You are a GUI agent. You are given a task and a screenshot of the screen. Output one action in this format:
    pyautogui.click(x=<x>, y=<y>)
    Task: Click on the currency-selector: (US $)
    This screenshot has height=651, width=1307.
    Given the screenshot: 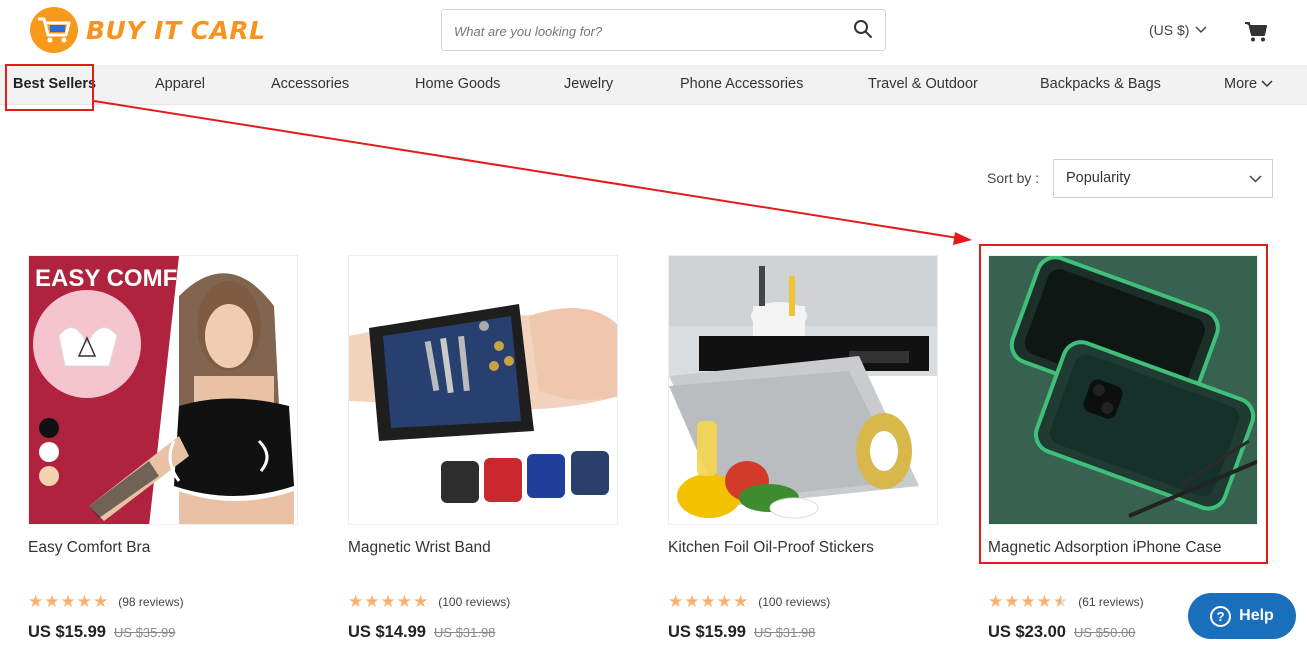 What is the action you would take?
    pyautogui.click(x=1178, y=30)
    